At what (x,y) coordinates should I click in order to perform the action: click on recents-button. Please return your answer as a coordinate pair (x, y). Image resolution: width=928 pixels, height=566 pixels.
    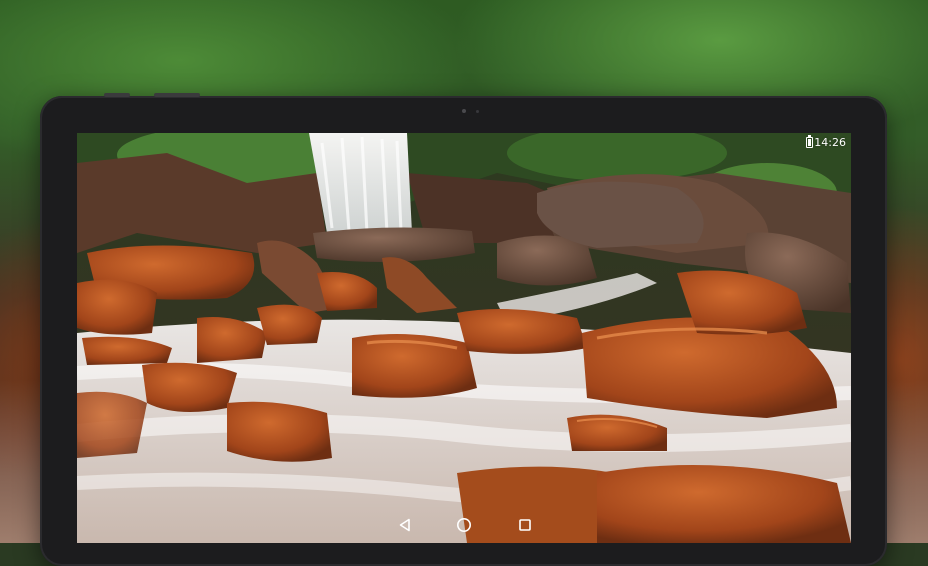
    Looking at the image, I should click on (525, 525).